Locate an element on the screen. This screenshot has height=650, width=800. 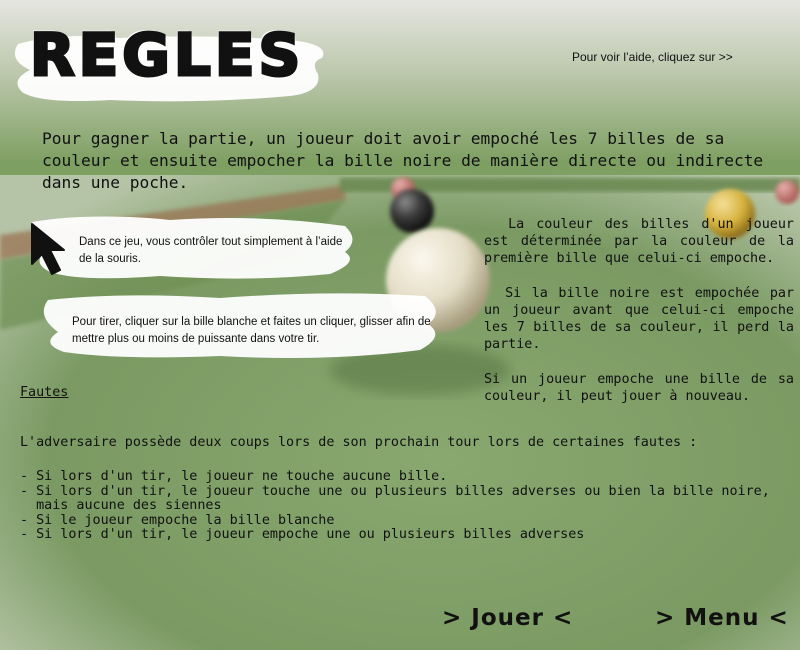
foul-item: - Si le joueur empoche la bille blanche is located at coordinates (177, 520).